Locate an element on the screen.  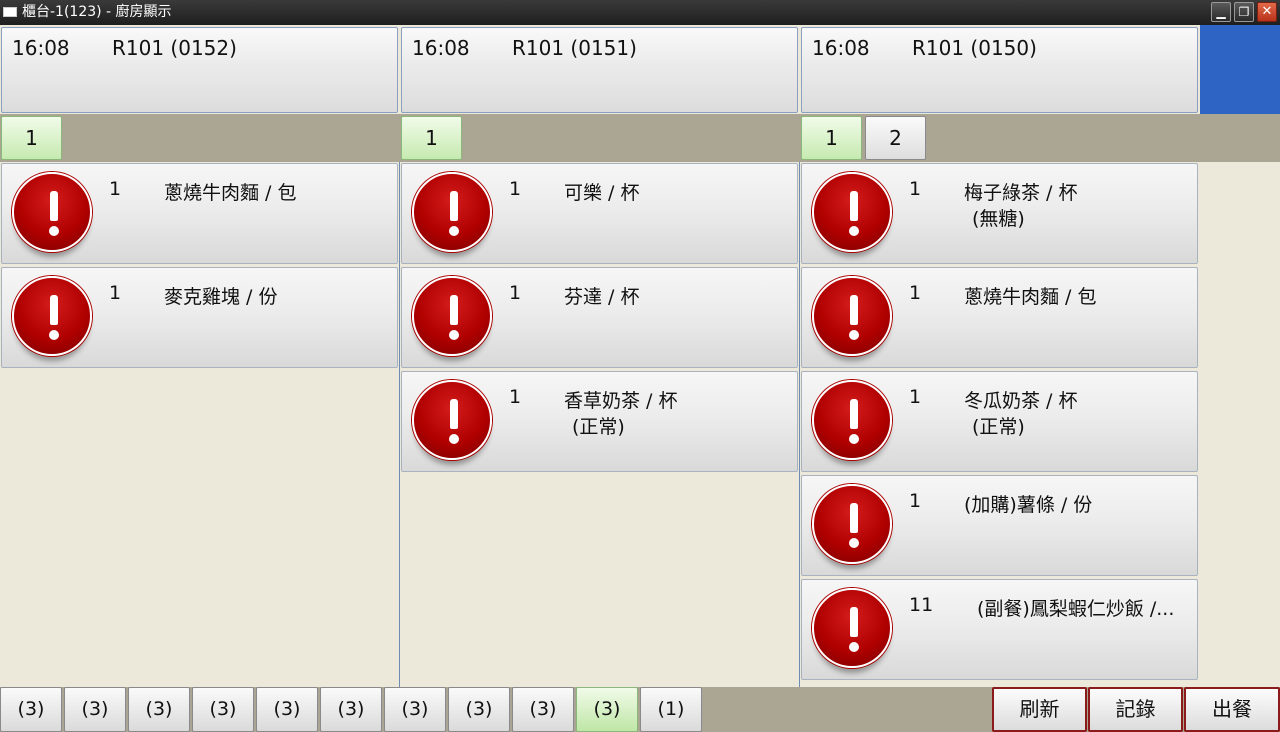
page-button: 2 is located at coordinates (895, 138).